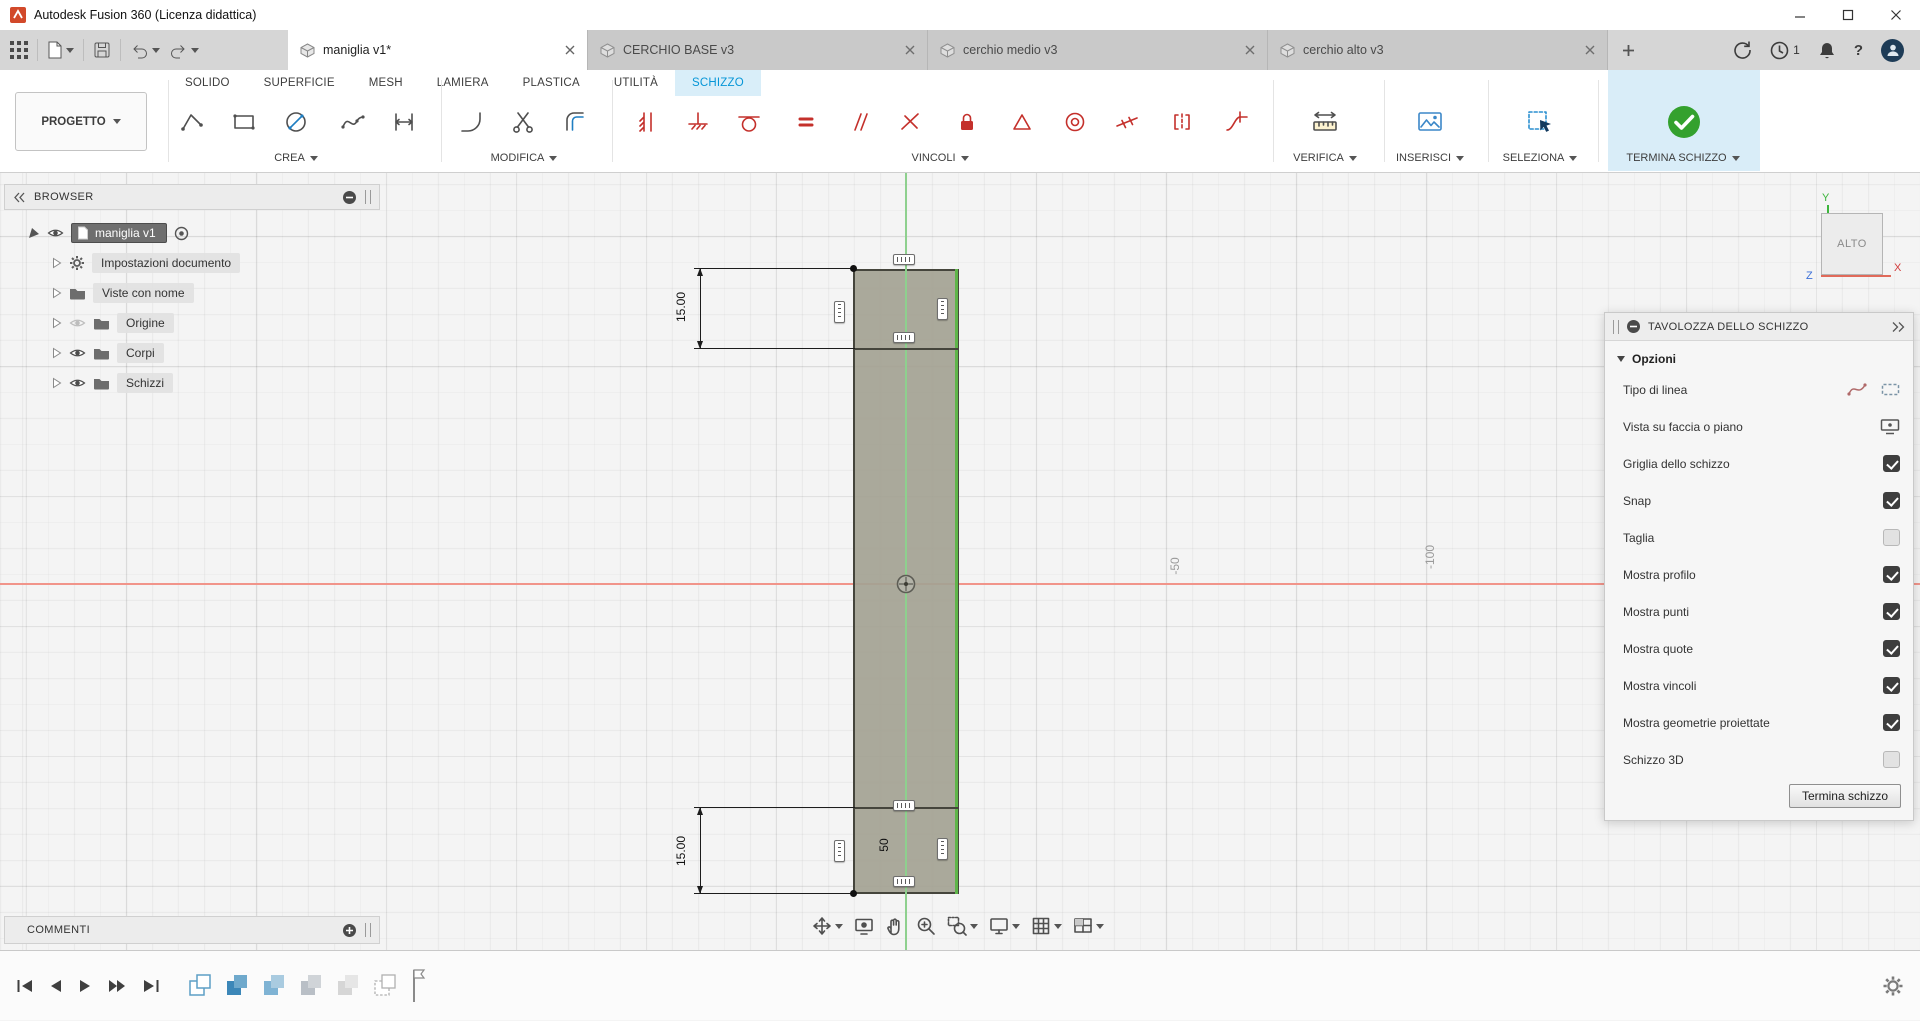 The height and width of the screenshot is (1021, 1920). What do you see at coordinates (192, 323) in the screenshot?
I see `browser-item-origine: Origine` at bounding box center [192, 323].